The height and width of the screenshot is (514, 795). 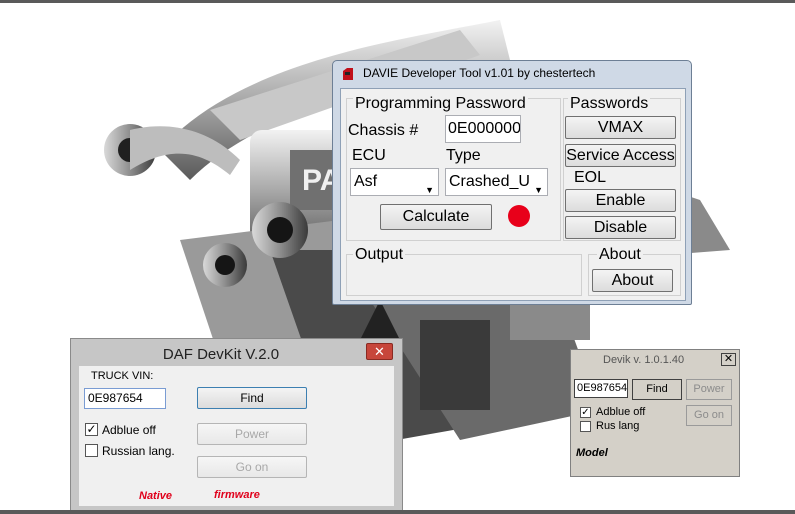 What do you see at coordinates (620, 227) in the screenshot?
I see `disable-button: Disable` at bounding box center [620, 227].